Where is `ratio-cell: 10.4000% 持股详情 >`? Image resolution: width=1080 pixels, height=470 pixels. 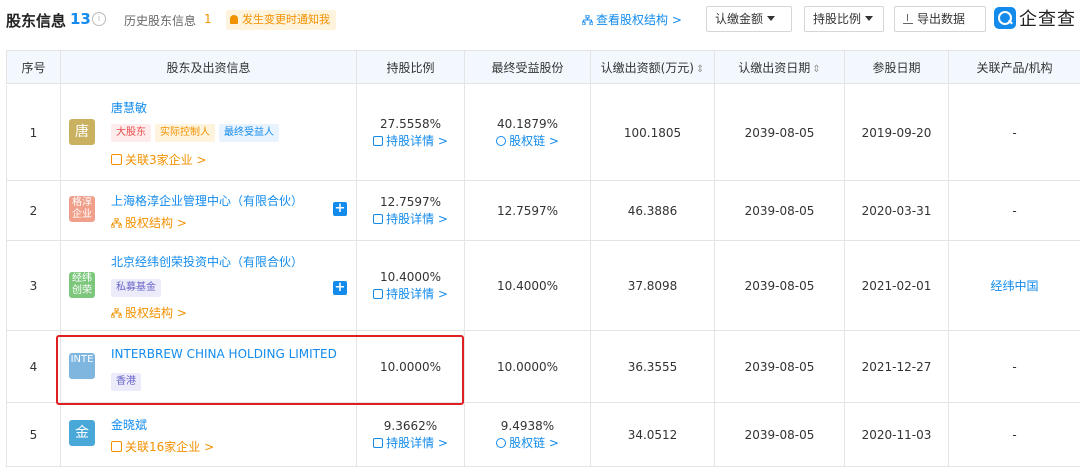
ratio-cell: 10.4000% 持股详情 > is located at coordinates (411, 285).